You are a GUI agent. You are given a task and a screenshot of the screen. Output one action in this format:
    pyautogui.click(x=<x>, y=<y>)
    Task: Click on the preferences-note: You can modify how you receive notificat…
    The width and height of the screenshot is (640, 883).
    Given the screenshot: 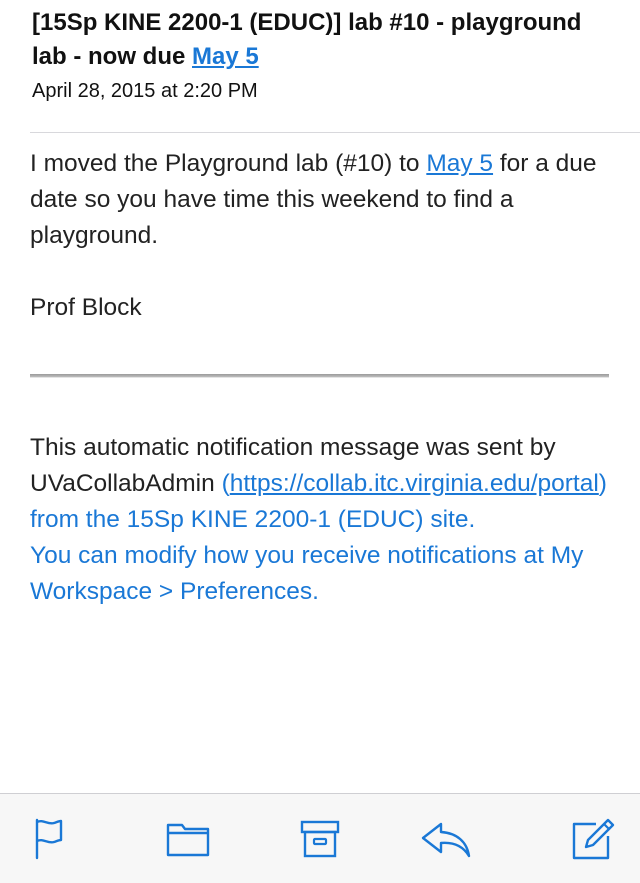 What is the action you would take?
    pyautogui.click(x=306, y=573)
    